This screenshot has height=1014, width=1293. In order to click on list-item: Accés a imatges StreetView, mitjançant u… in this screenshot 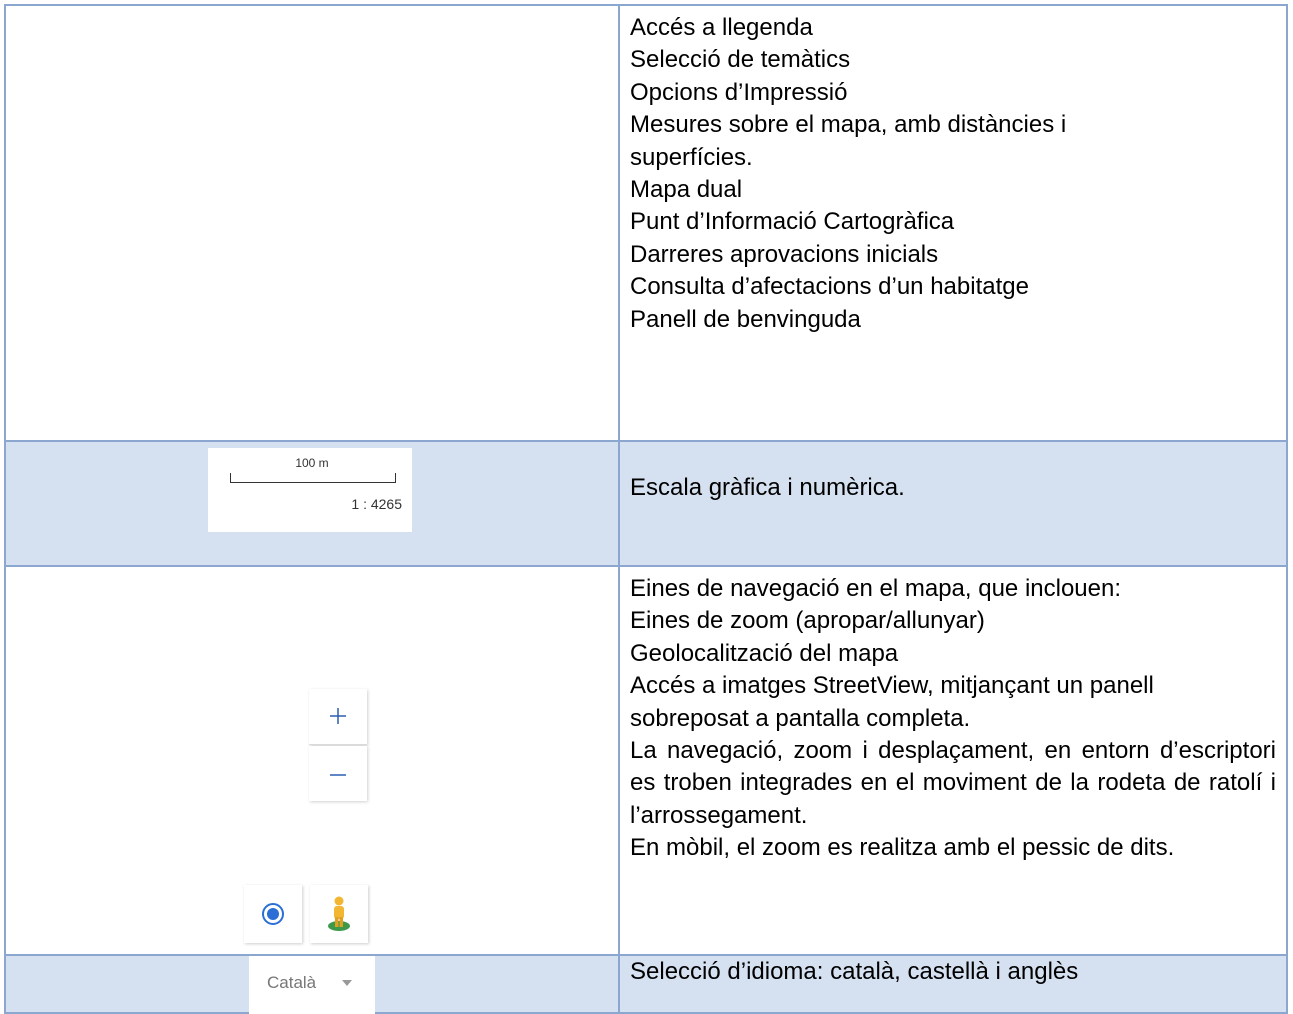, I will do `click(892, 702)`.